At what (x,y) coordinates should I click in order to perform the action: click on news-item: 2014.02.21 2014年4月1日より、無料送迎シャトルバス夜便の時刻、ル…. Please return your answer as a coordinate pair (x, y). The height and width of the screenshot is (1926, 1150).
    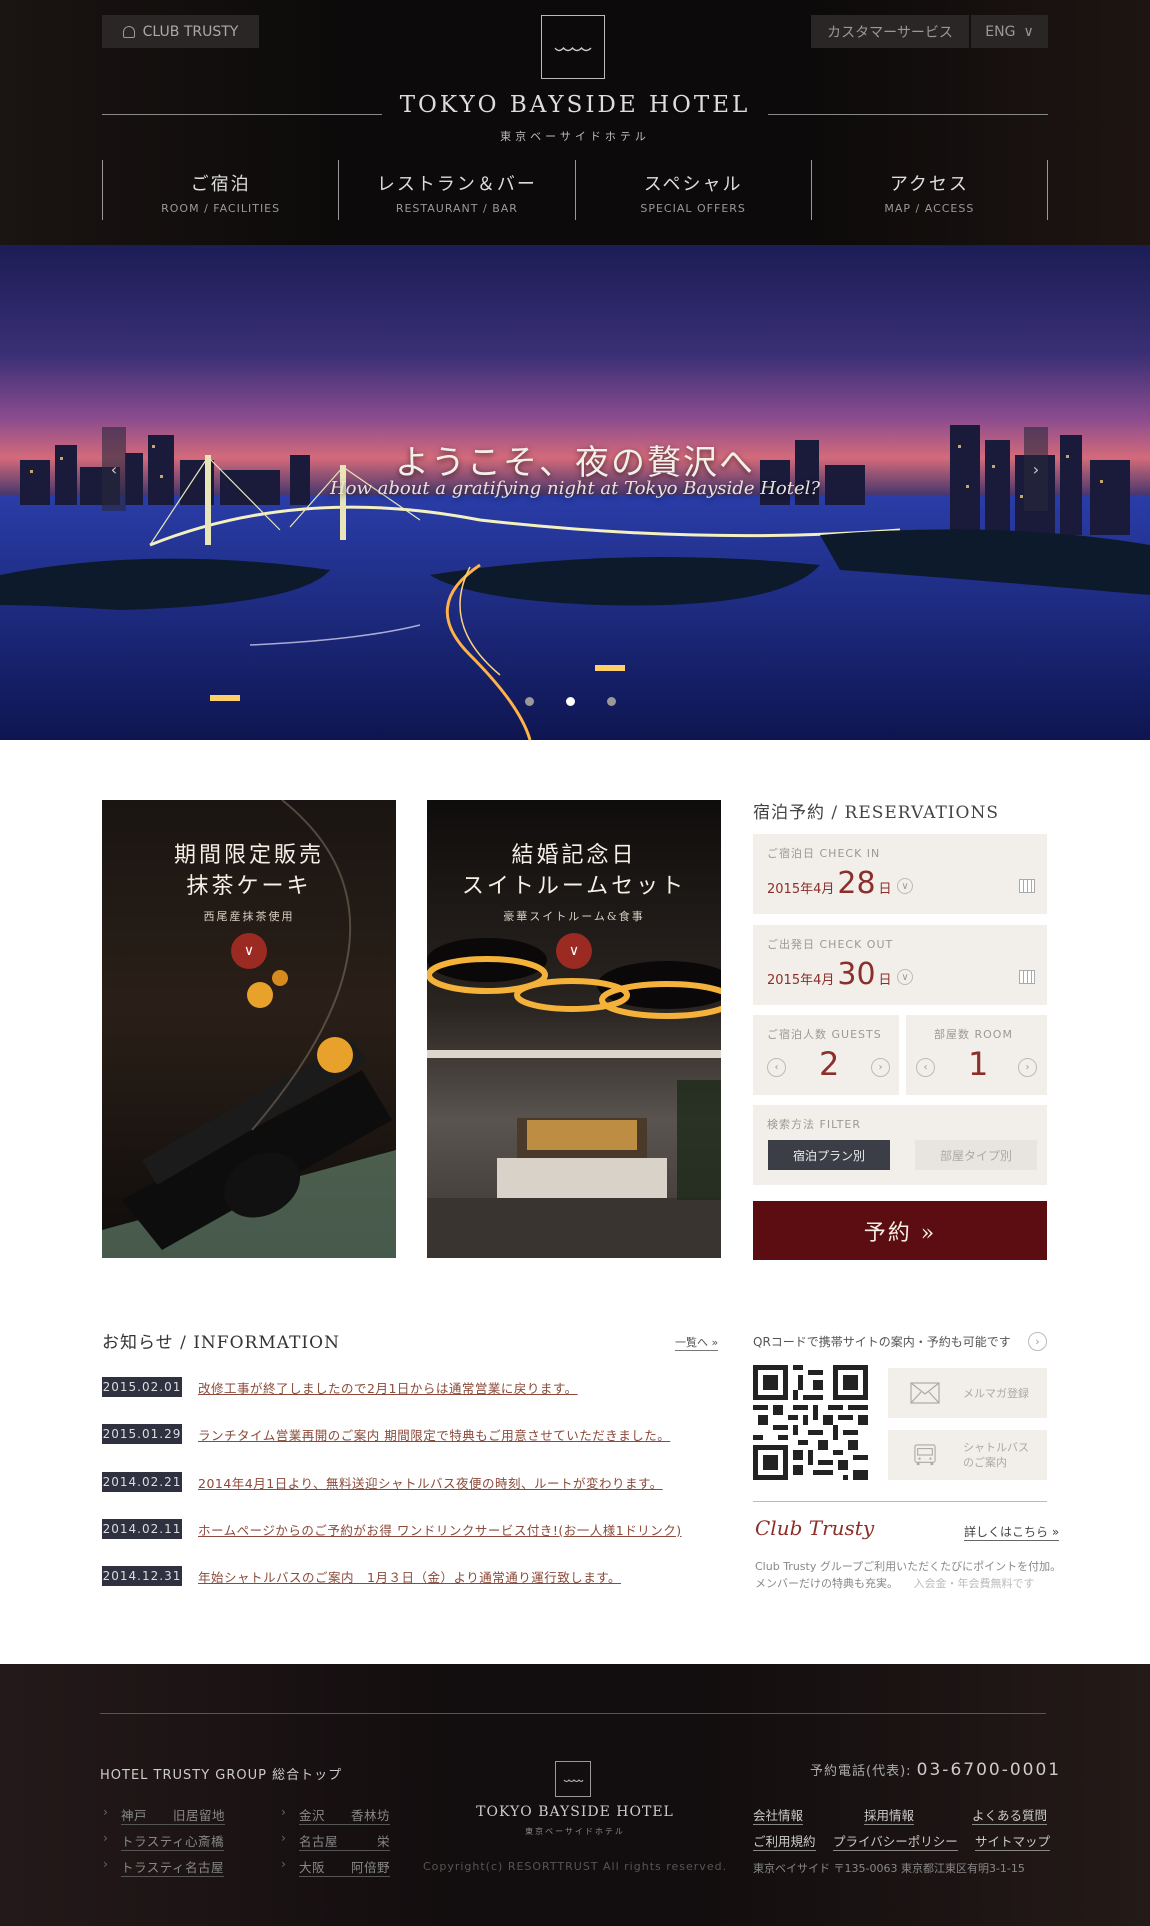
    Looking at the image, I should click on (382, 1482).